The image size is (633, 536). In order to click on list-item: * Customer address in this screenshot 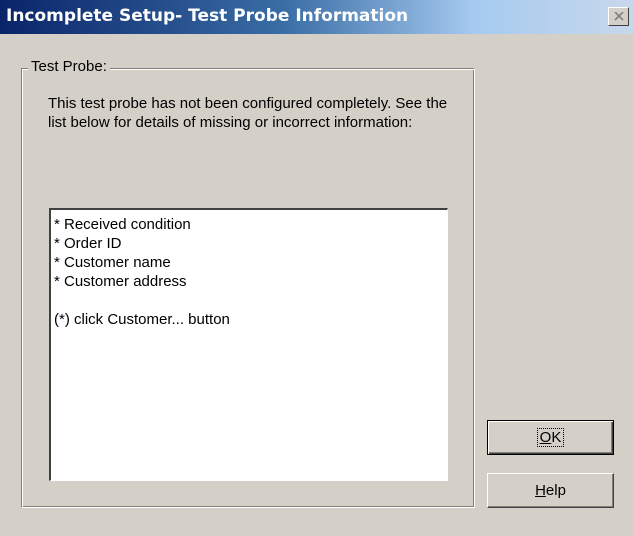, I will do `click(120, 281)`.